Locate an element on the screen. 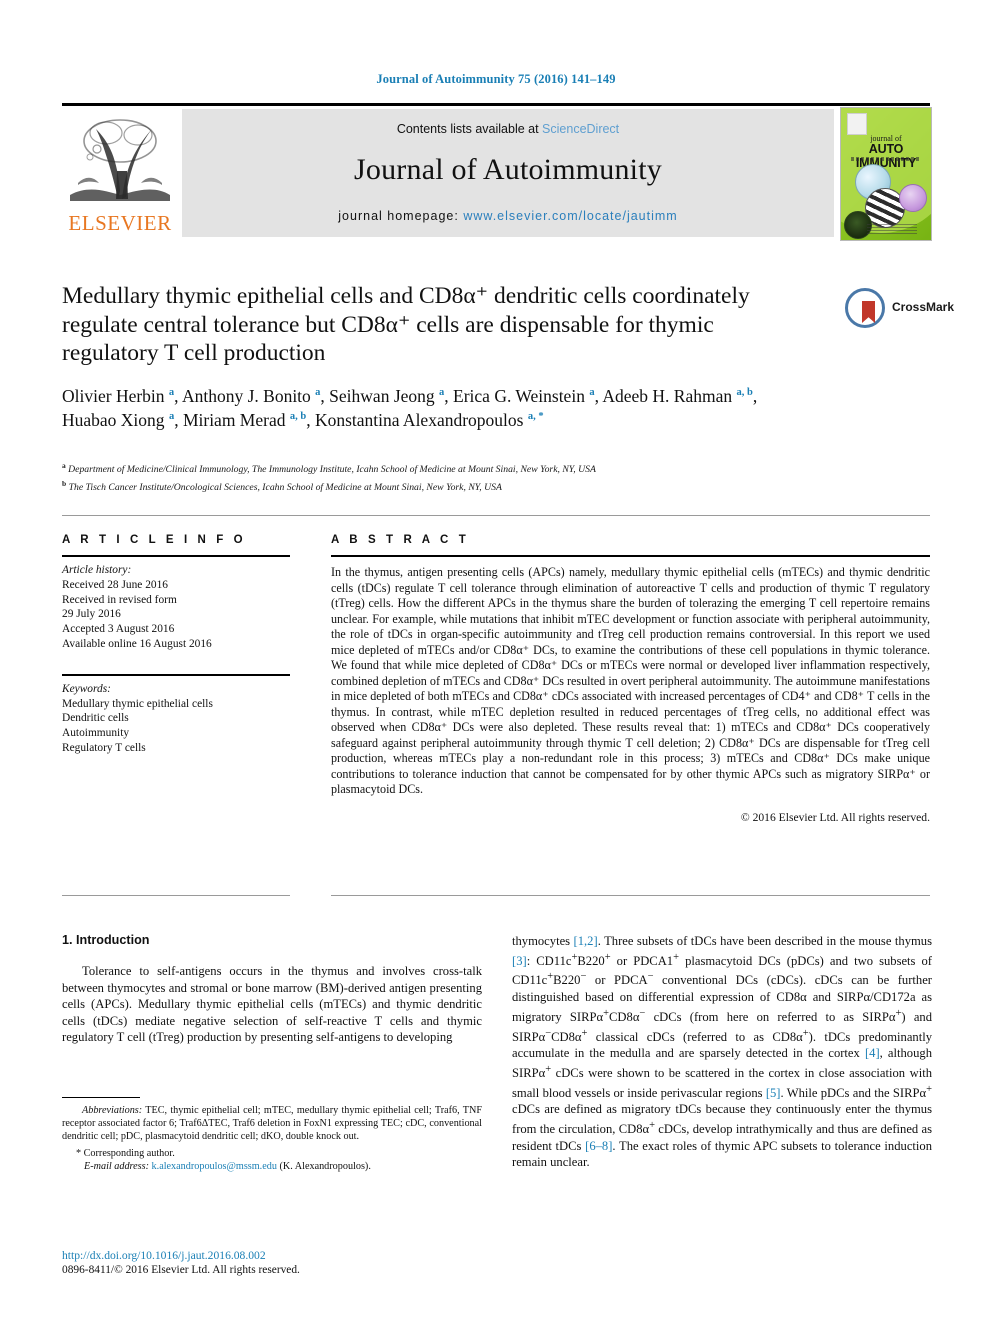  email-link: k.alexandropoulos@mssm.edu is located at coordinates (214, 1166).